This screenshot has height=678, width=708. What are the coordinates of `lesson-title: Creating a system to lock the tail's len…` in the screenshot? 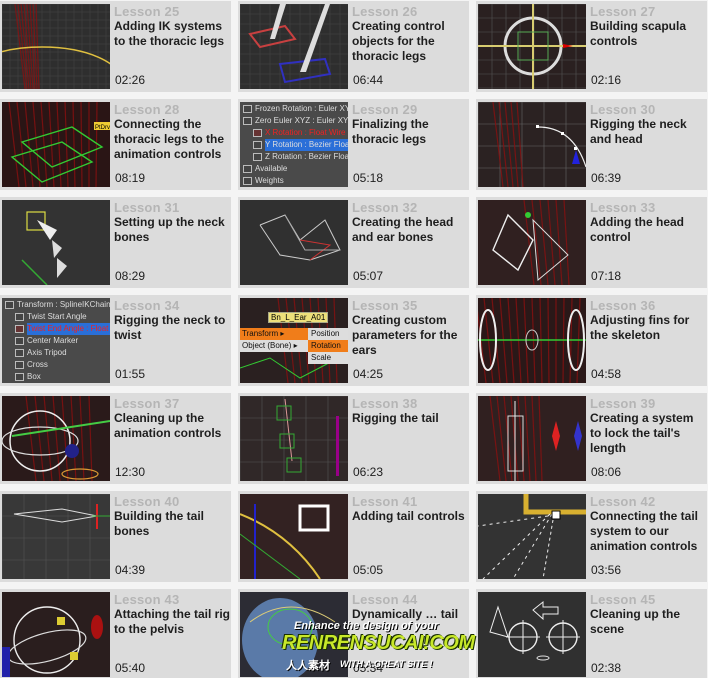 It's located at (648, 433).